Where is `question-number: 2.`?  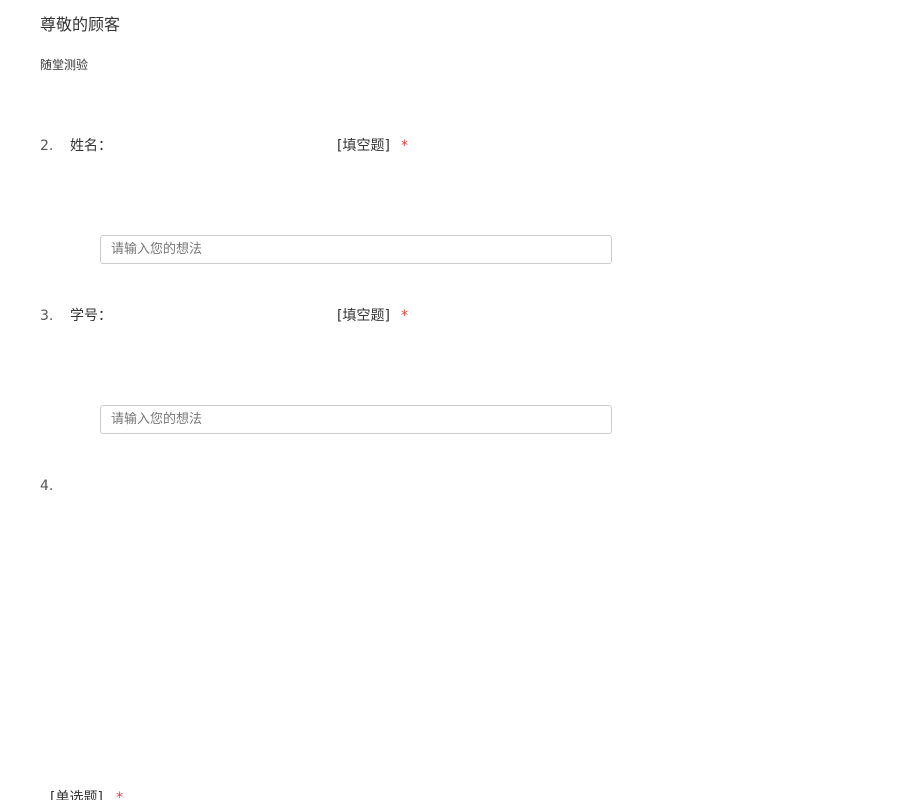 question-number: 2. is located at coordinates (47, 146).